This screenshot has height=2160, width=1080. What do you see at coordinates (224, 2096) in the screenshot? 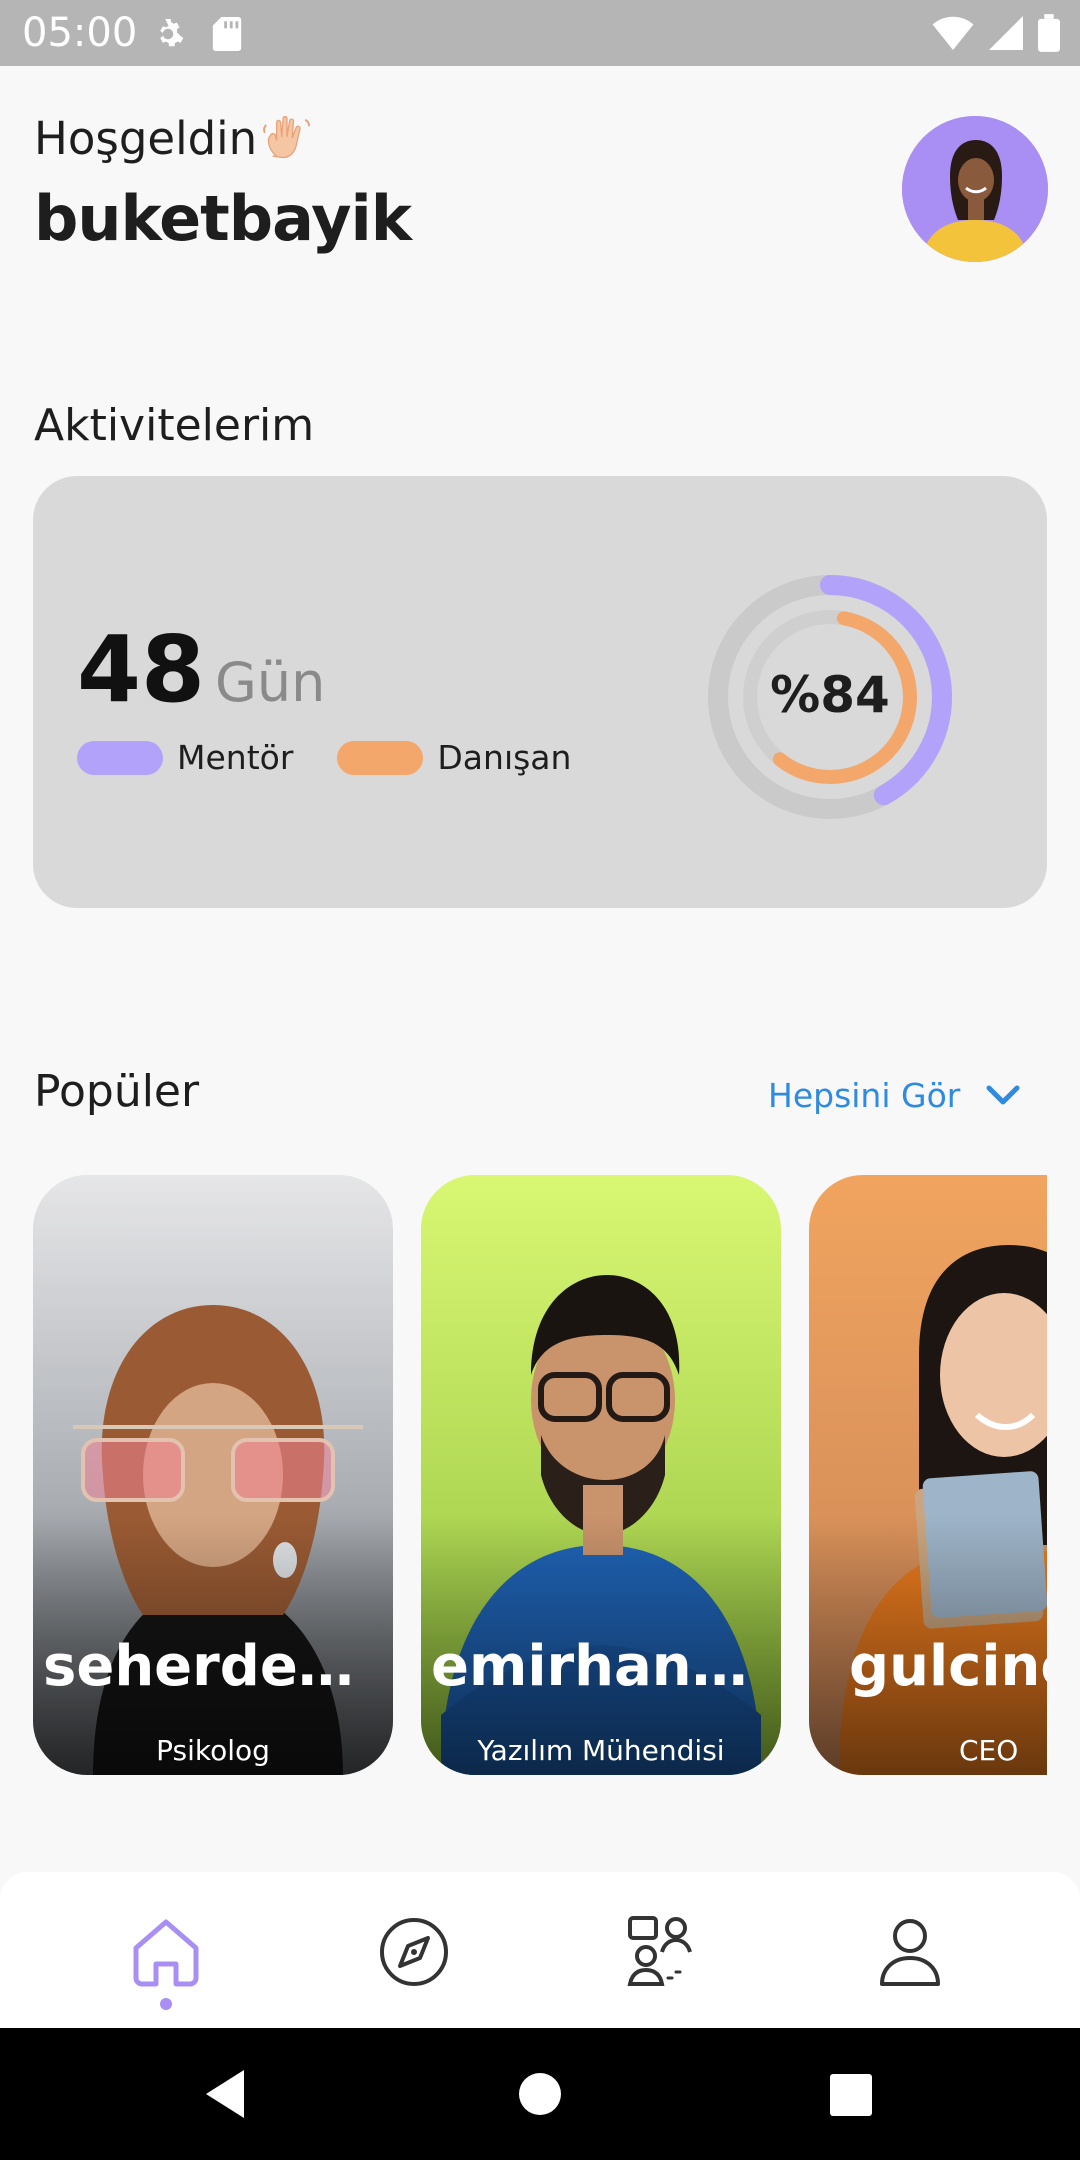
I see `back-icon` at bounding box center [224, 2096].